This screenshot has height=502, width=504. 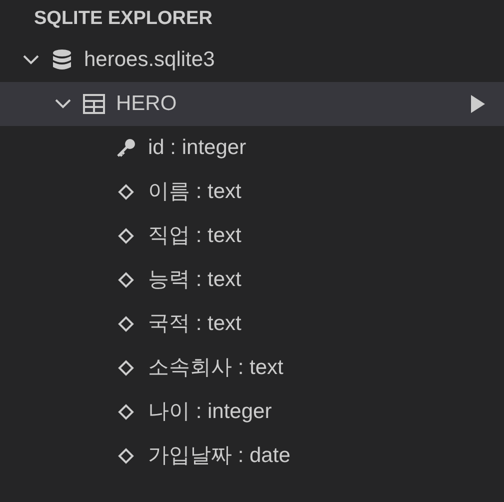 I want to click on item-label: id : integer, so click(x=197, y=148).